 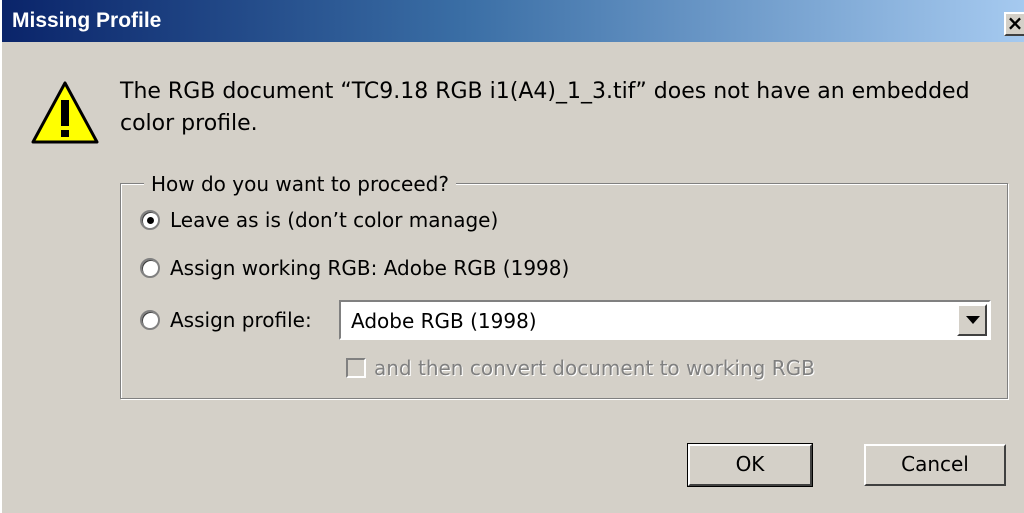 I want to click on radio-assign-profile: Assign profile:, so click(x=226, y=320).